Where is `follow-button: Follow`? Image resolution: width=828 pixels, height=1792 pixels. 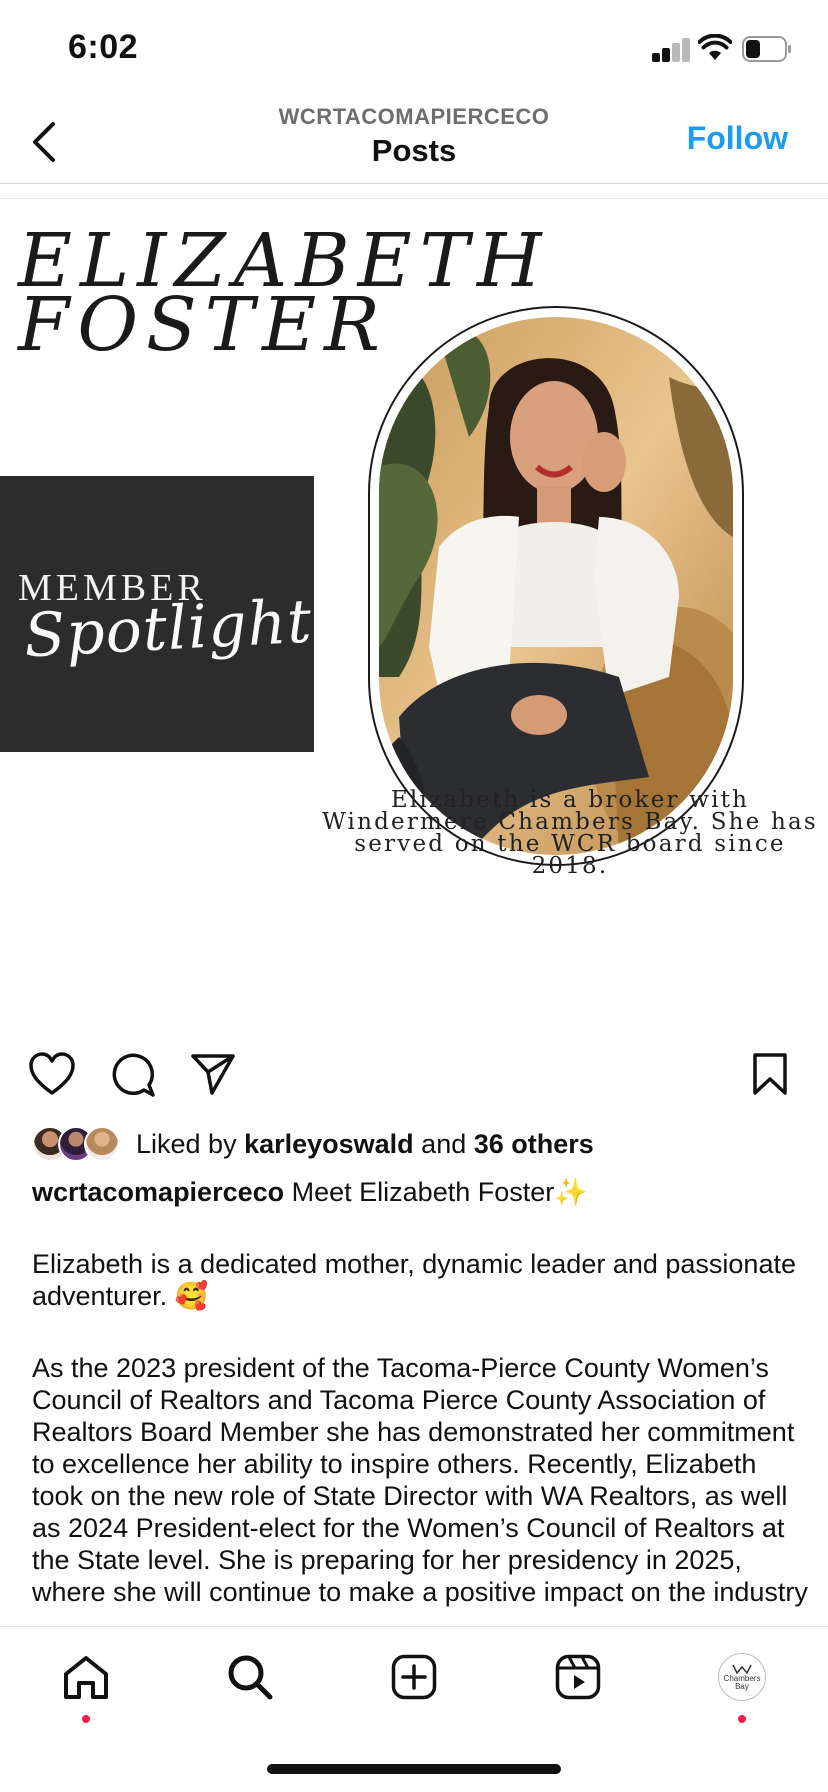
follow-button: Follow is located at coordinates (737, 138).